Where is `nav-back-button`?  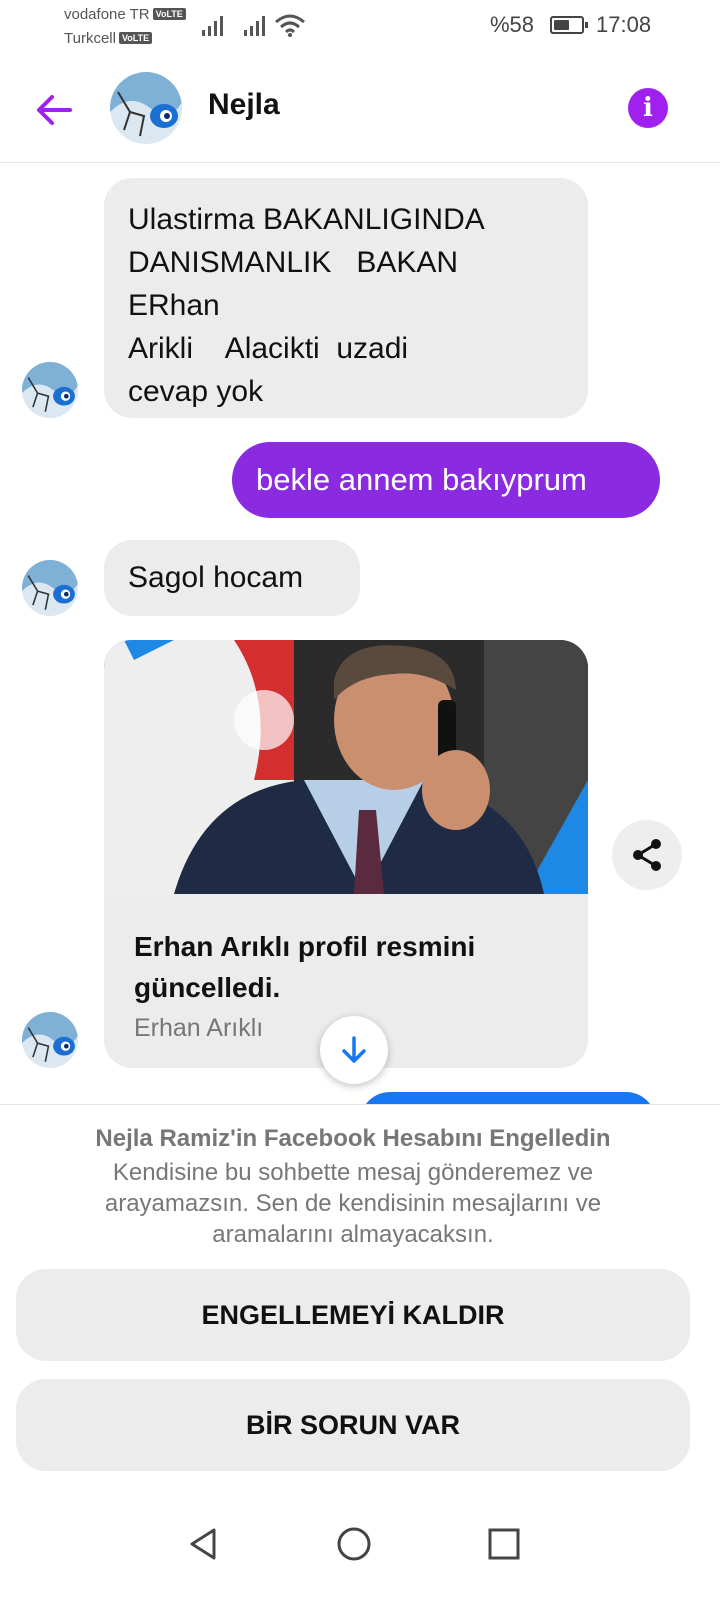
nav-back-button is located at coordinates (204, 1544).